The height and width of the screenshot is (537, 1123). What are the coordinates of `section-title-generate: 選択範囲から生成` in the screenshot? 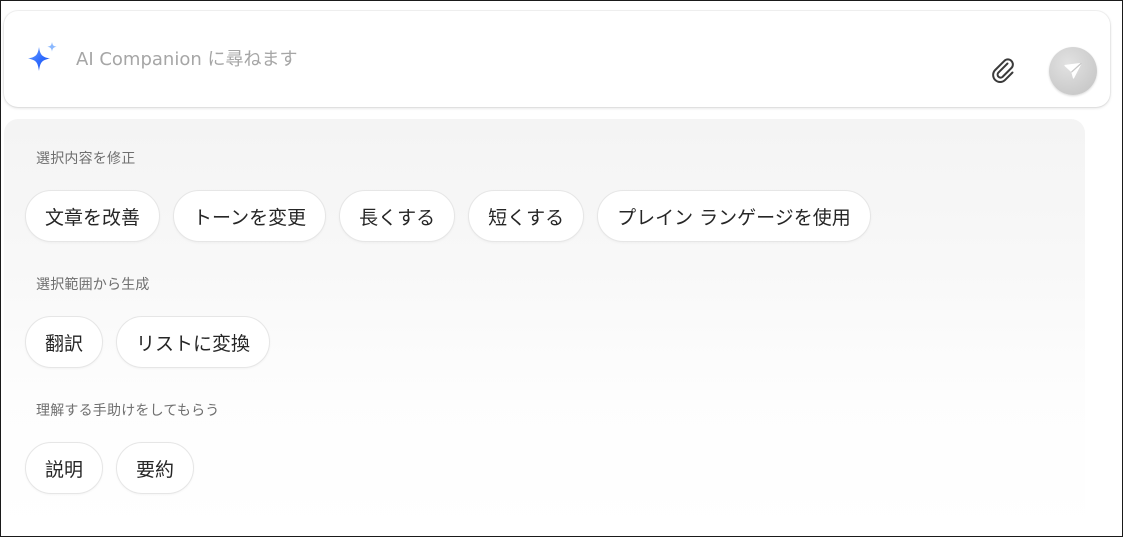 It's located at (93, 285).